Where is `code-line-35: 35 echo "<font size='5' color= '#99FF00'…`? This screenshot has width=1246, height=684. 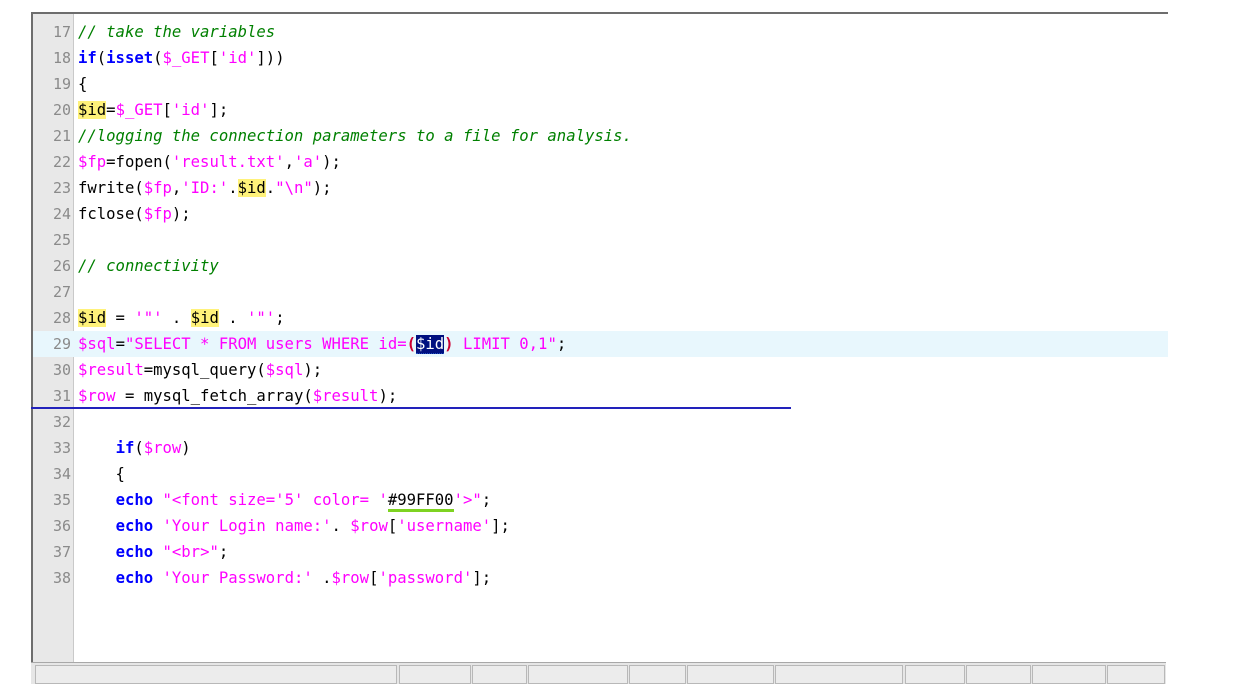 code-line-35: 35 echo "<font size='5' color= '#99FF00'… is located at coordinates (600, 500).